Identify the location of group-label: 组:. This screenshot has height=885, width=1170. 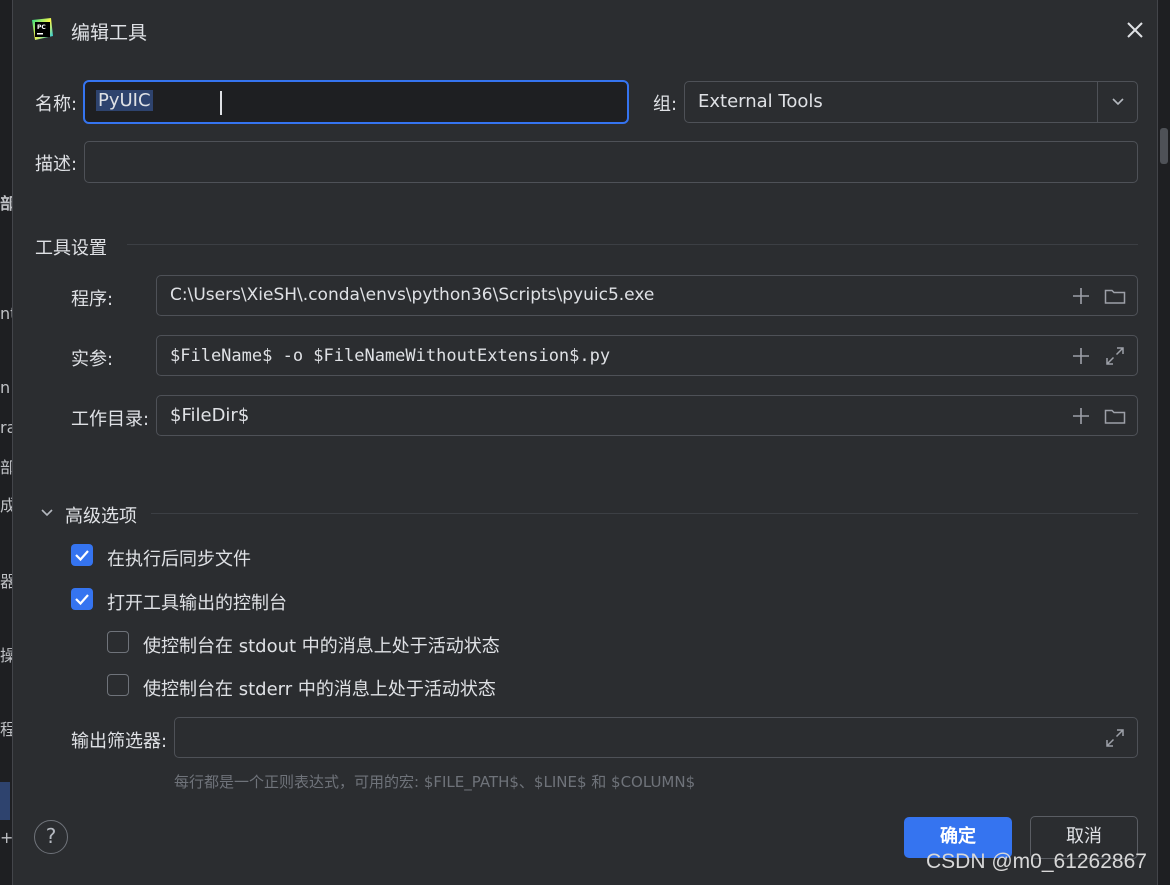
(665, 104).